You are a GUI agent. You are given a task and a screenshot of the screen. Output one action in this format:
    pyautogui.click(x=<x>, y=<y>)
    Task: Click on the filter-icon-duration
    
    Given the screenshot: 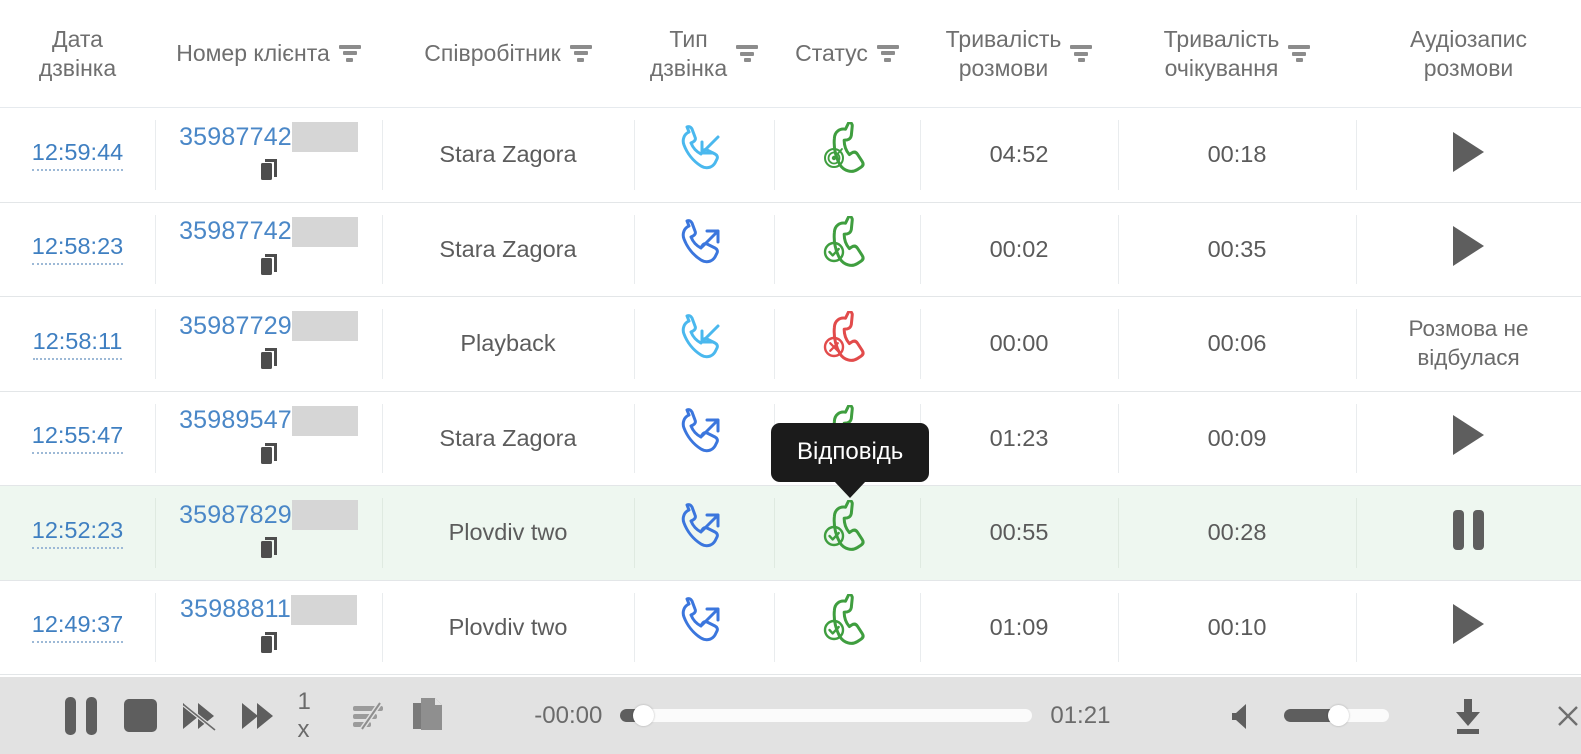 What is the action you would take?
    pyautogui.click(x=1081, y=53)
    